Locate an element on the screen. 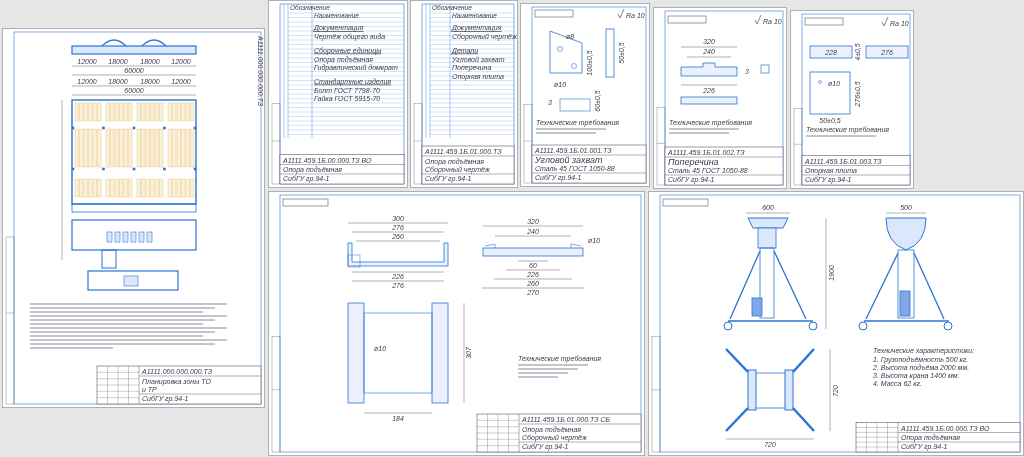 Image resolution: width=1024 pixels, height=457 pixels. drawing-title: Угловой захват is located at coordinates (569, 159).